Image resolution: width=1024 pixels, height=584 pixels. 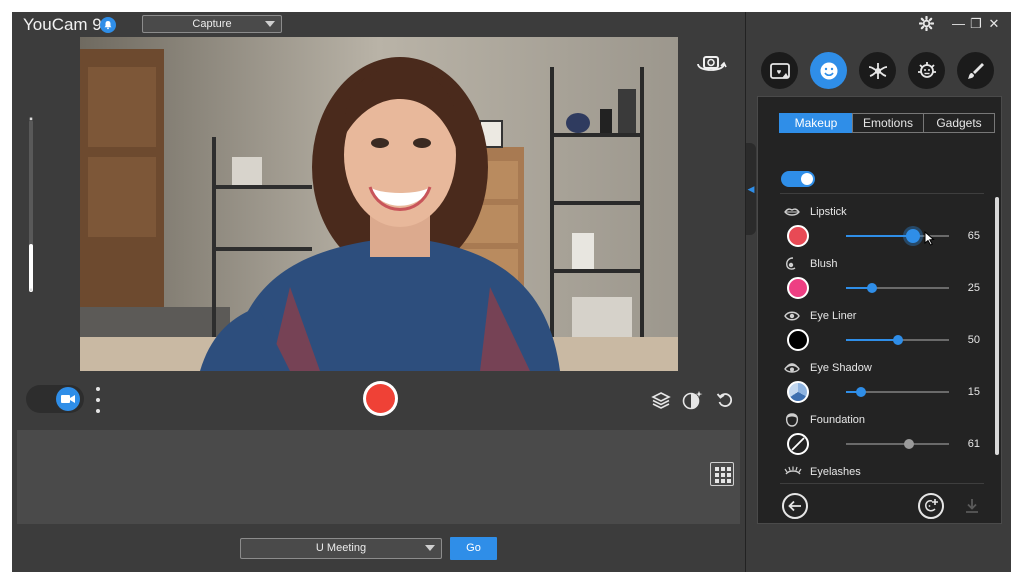 I want to click on video-camera-icon, so click(x=68, y=399).